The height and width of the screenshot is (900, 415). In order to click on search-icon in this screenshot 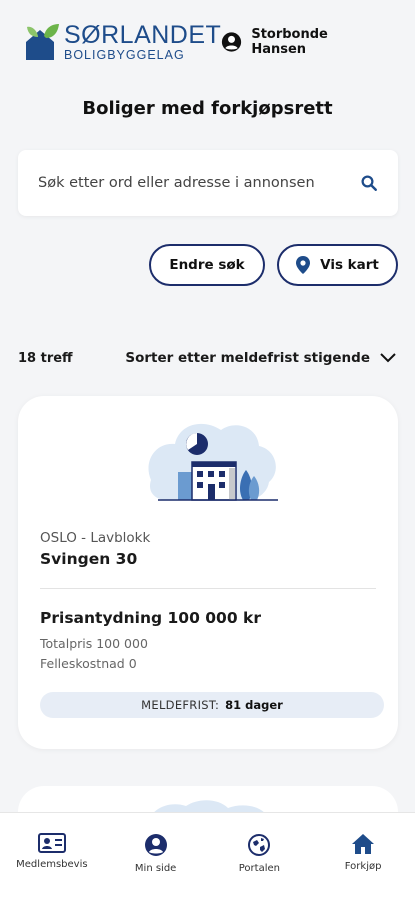, I will do `click(369, 183)`.